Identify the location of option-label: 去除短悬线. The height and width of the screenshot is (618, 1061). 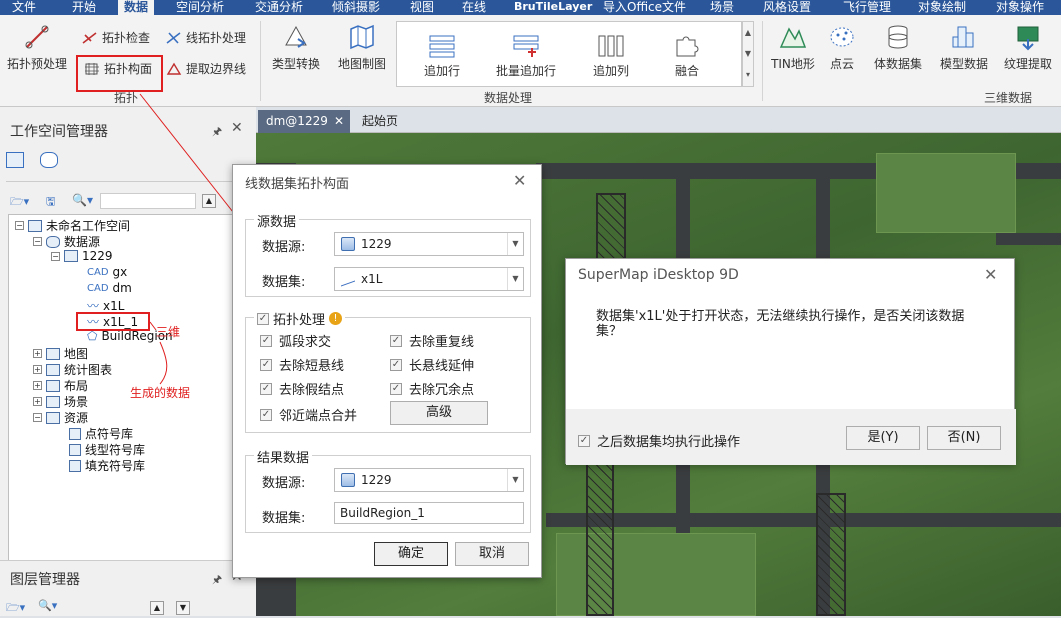
(312, 366).